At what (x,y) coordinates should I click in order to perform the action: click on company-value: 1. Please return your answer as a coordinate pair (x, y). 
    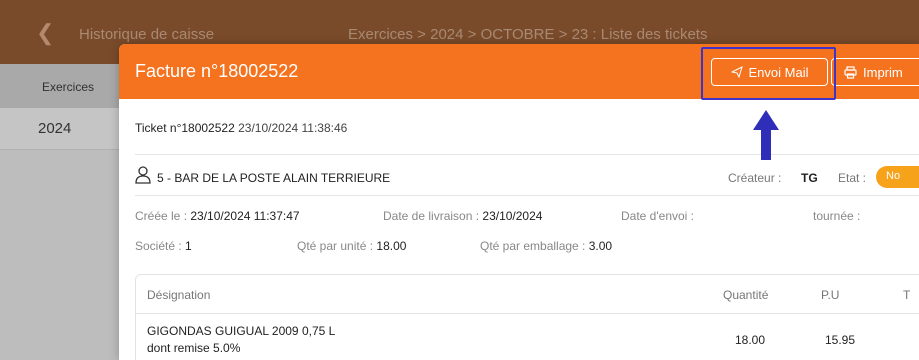
    Looking at the image, I should click on (188, 246).